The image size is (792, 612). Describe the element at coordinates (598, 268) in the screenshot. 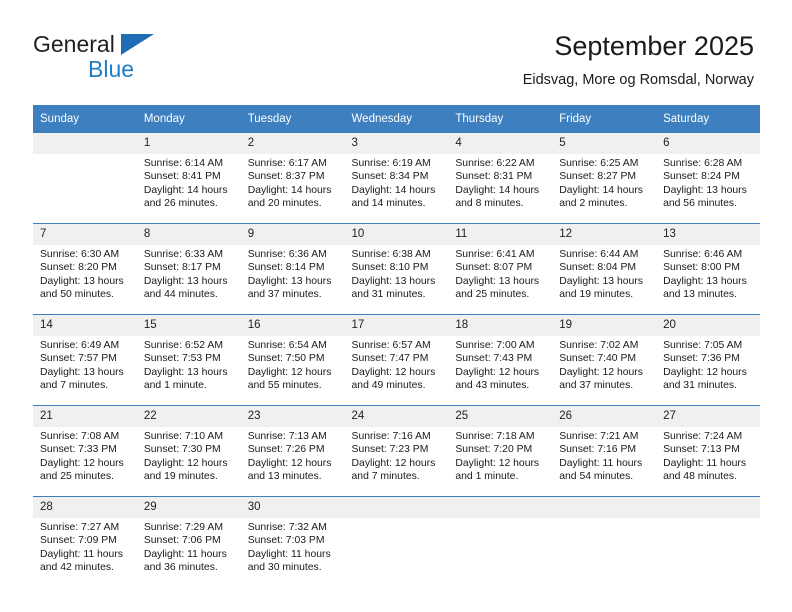

I see `sunset-text: Sunset: 8:04 PM` at that location.